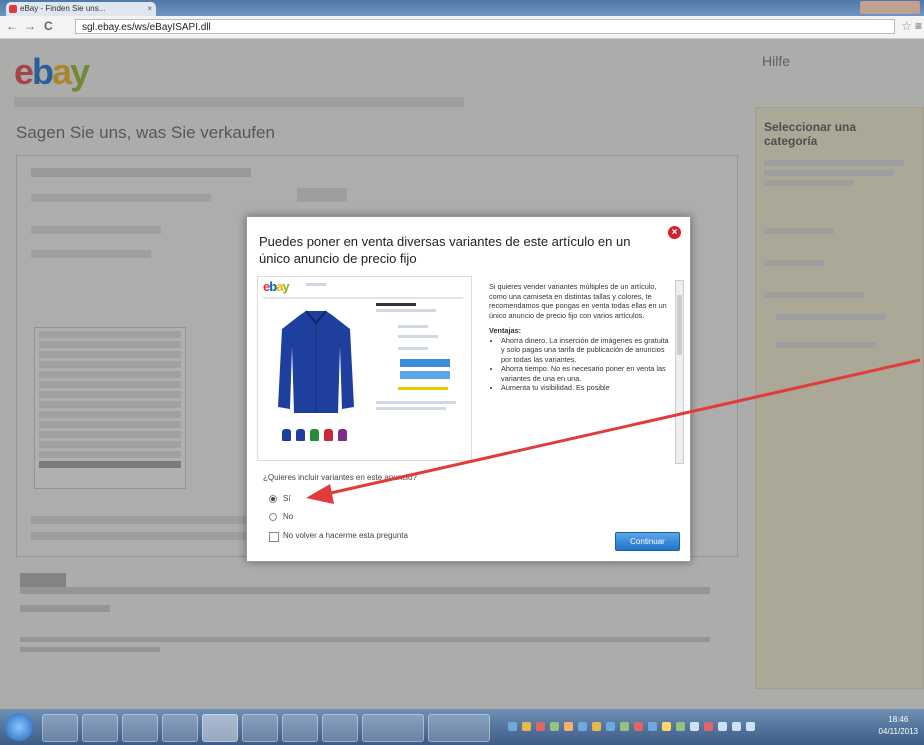 The height and width of the screenshot is (745, 924). What do you see at coordinates (12, 26) in the screenshot?
I see `back-icon: ←` at bounding box center [12, 26].